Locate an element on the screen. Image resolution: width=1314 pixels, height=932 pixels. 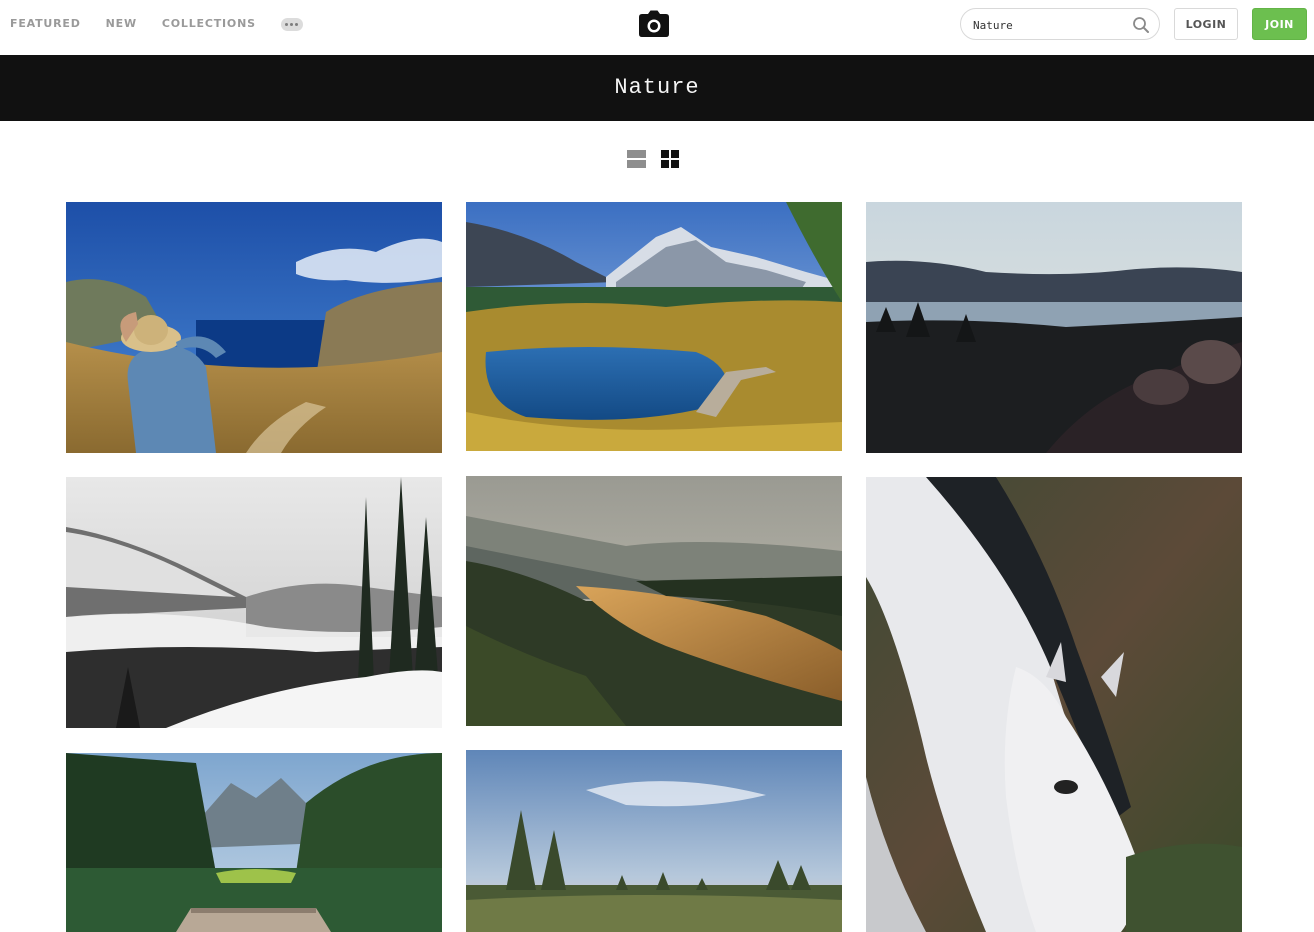
login-button: LOGIN is located at coordinates (1206, 24).